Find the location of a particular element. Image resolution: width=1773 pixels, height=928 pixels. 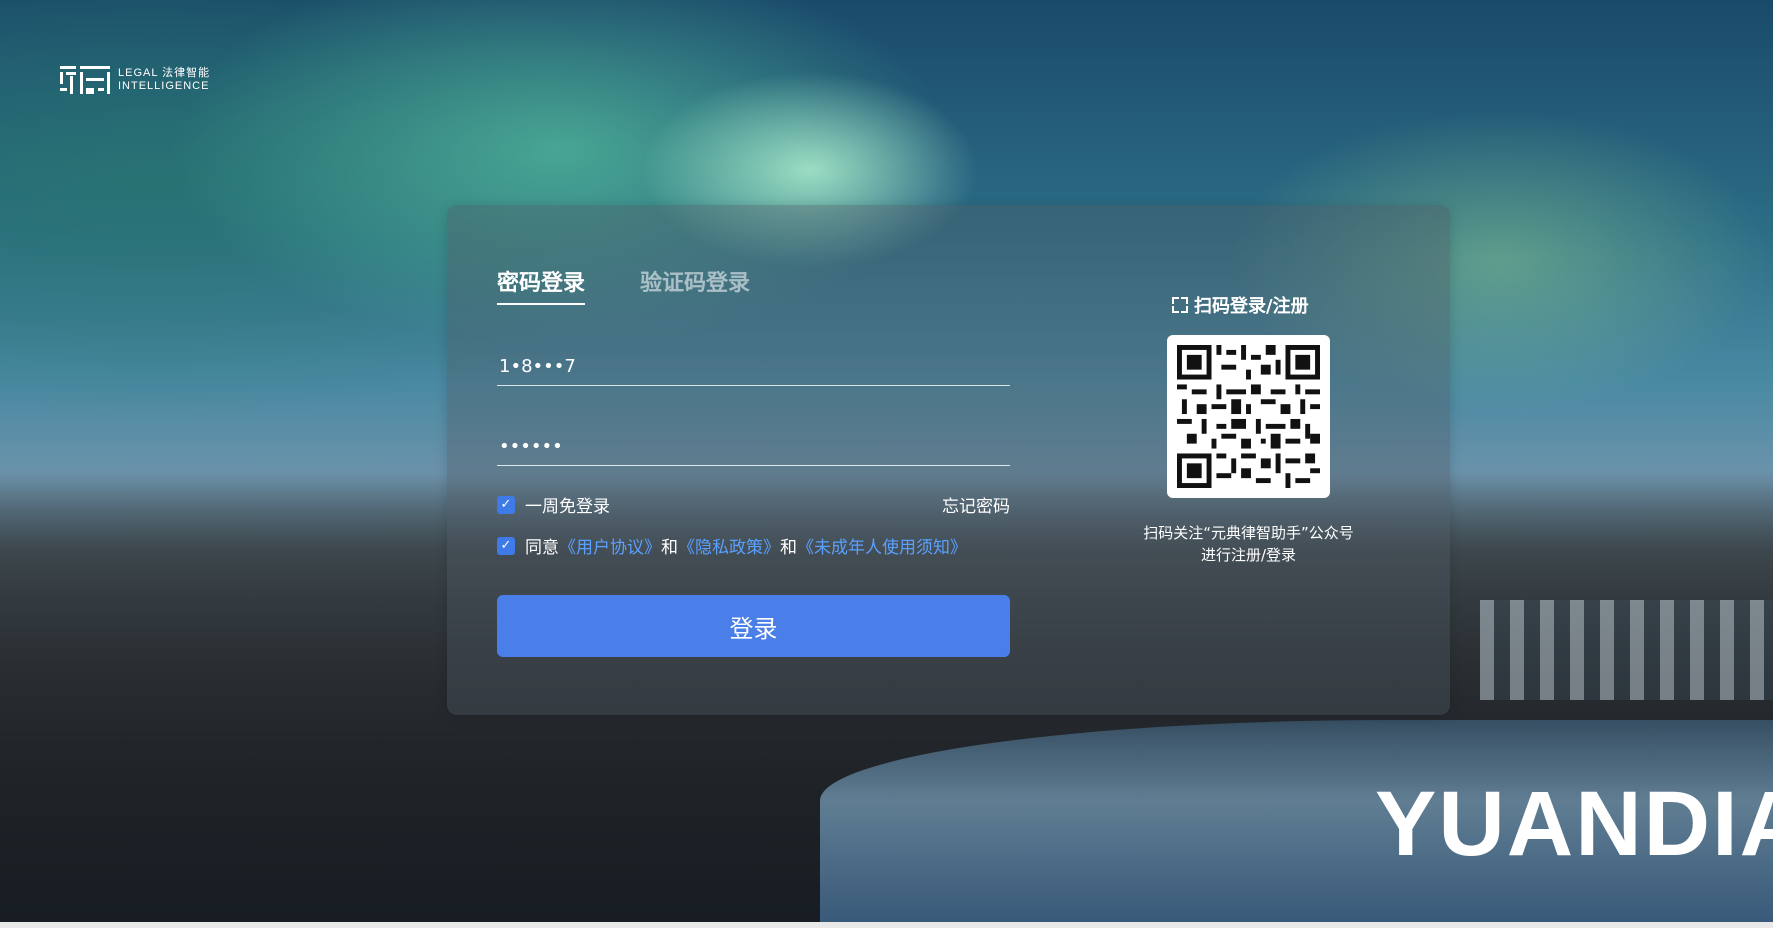

qr-title-text: 扫码登录/注册 is located at coordinates (1251, 306).